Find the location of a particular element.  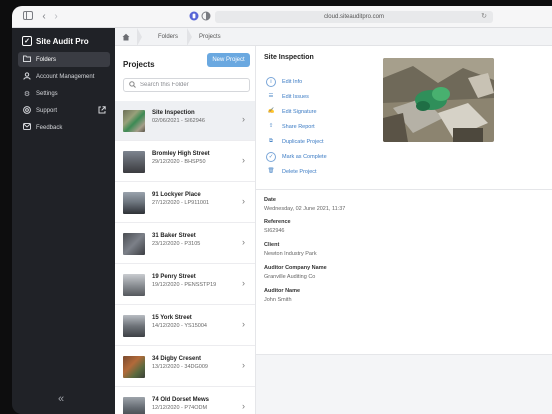

action-label: Edit Signature is located at coordinates (299, 112).